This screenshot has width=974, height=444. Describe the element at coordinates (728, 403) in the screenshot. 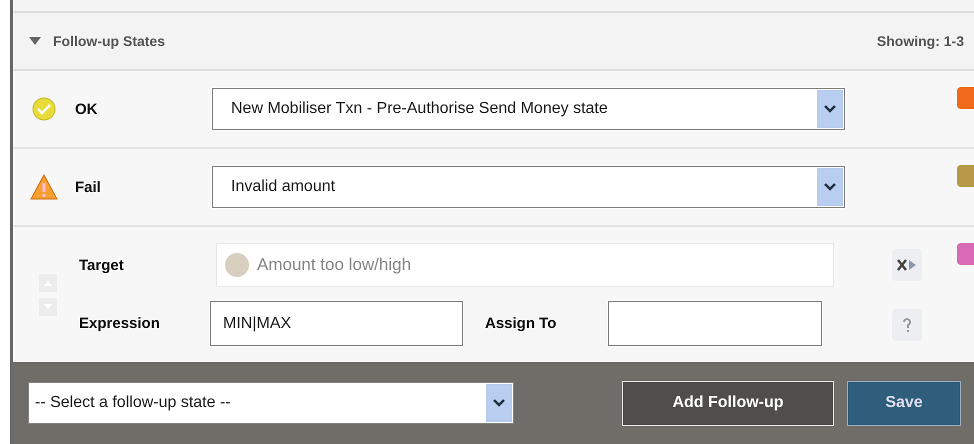

I see `add-follow-up-button: Add Follow-up` at that location.